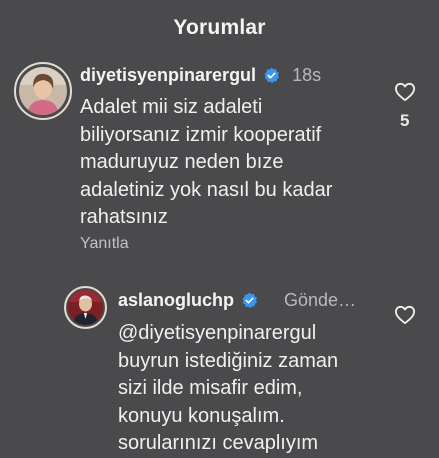 The width and height of the screenshot is (439, 458). Describe the element at coordinates (228, 360) in the screenshot. I see `comment-line: buyrun istediğiniz zaman` at that location.